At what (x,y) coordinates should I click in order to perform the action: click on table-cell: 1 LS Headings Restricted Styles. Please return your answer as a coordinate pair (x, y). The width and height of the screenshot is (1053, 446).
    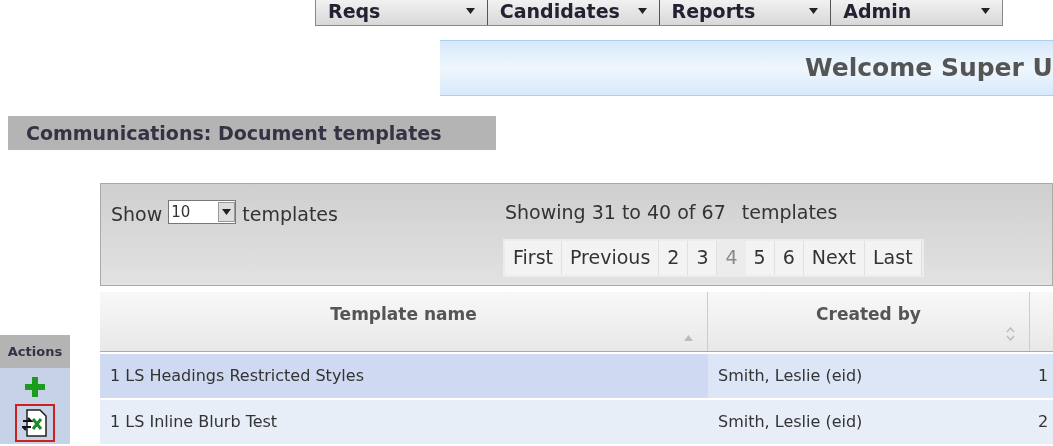
    Looking at the image, I should click on (404, 376).